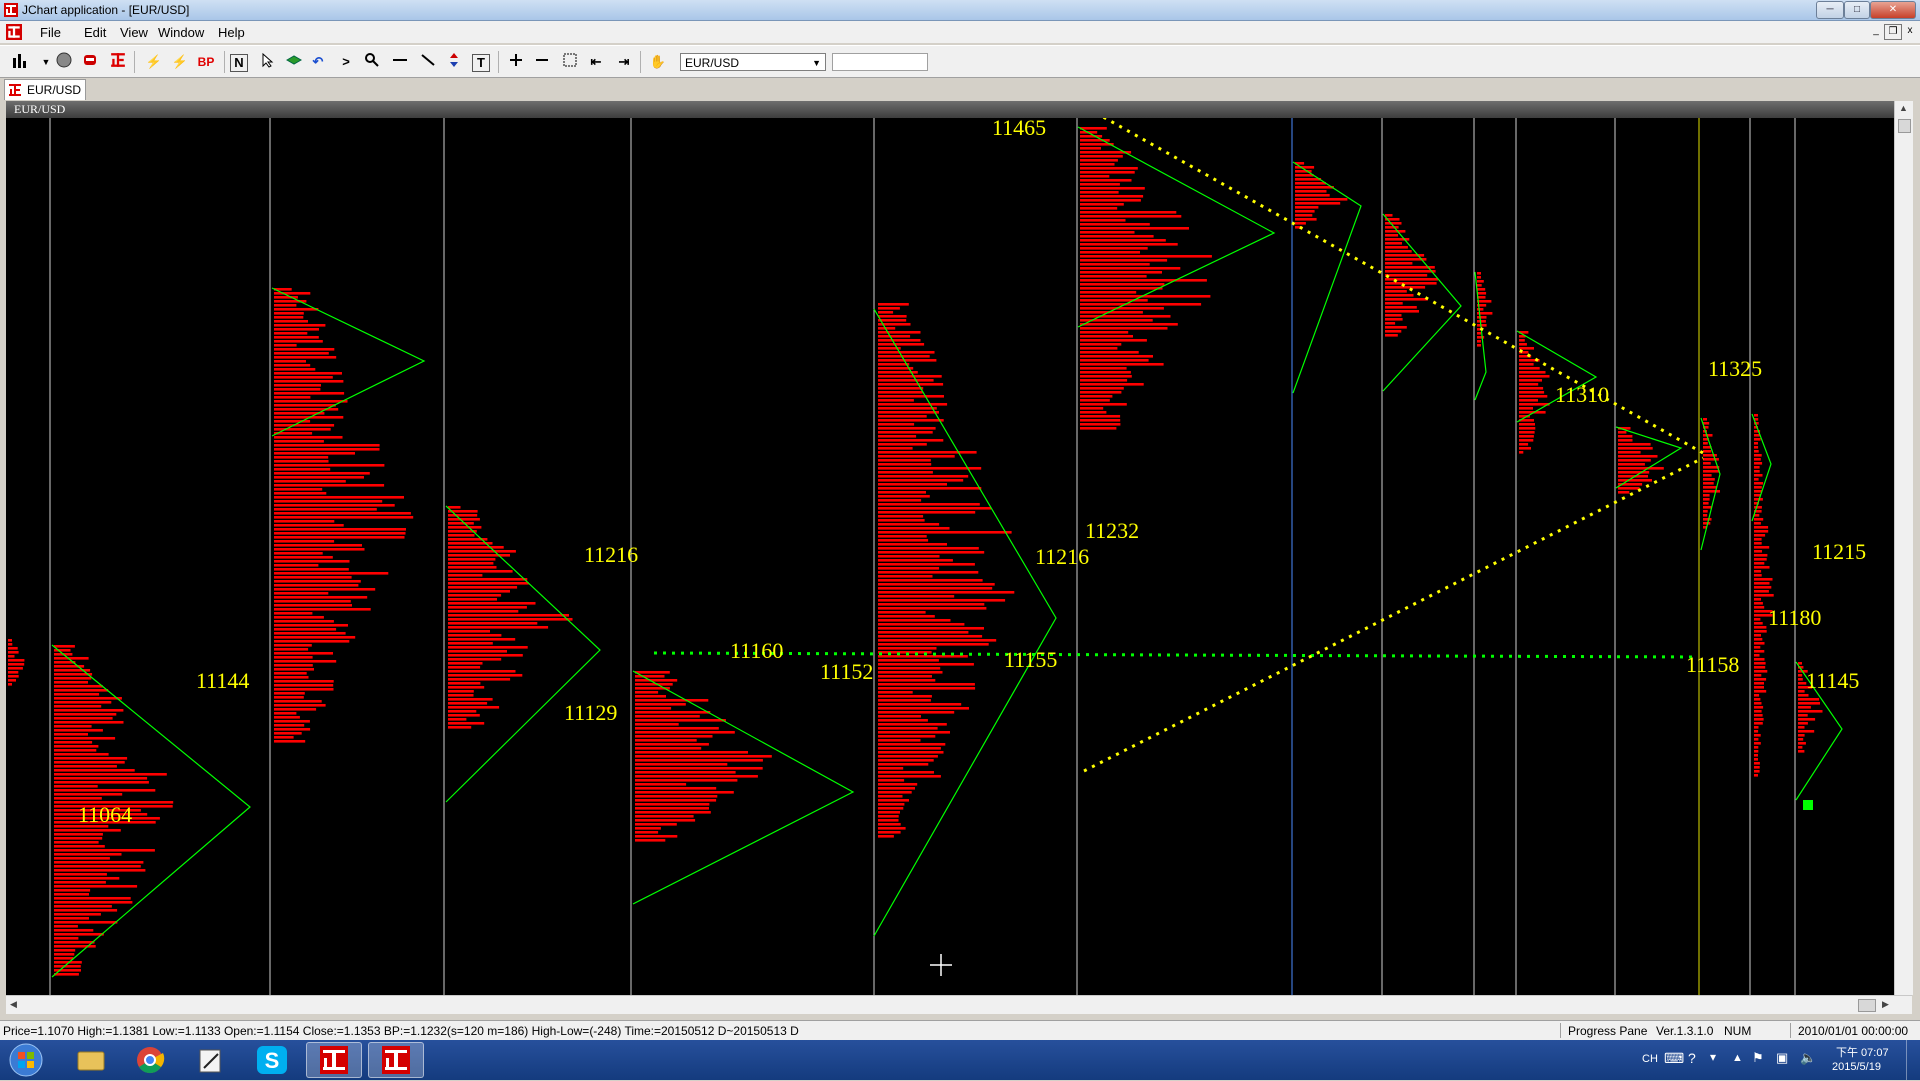 This screenshot has width=1920, height=1081. Describe the element at coordinates (1893, 10) in the screenshot. I see `close-button: ✕` at that location.